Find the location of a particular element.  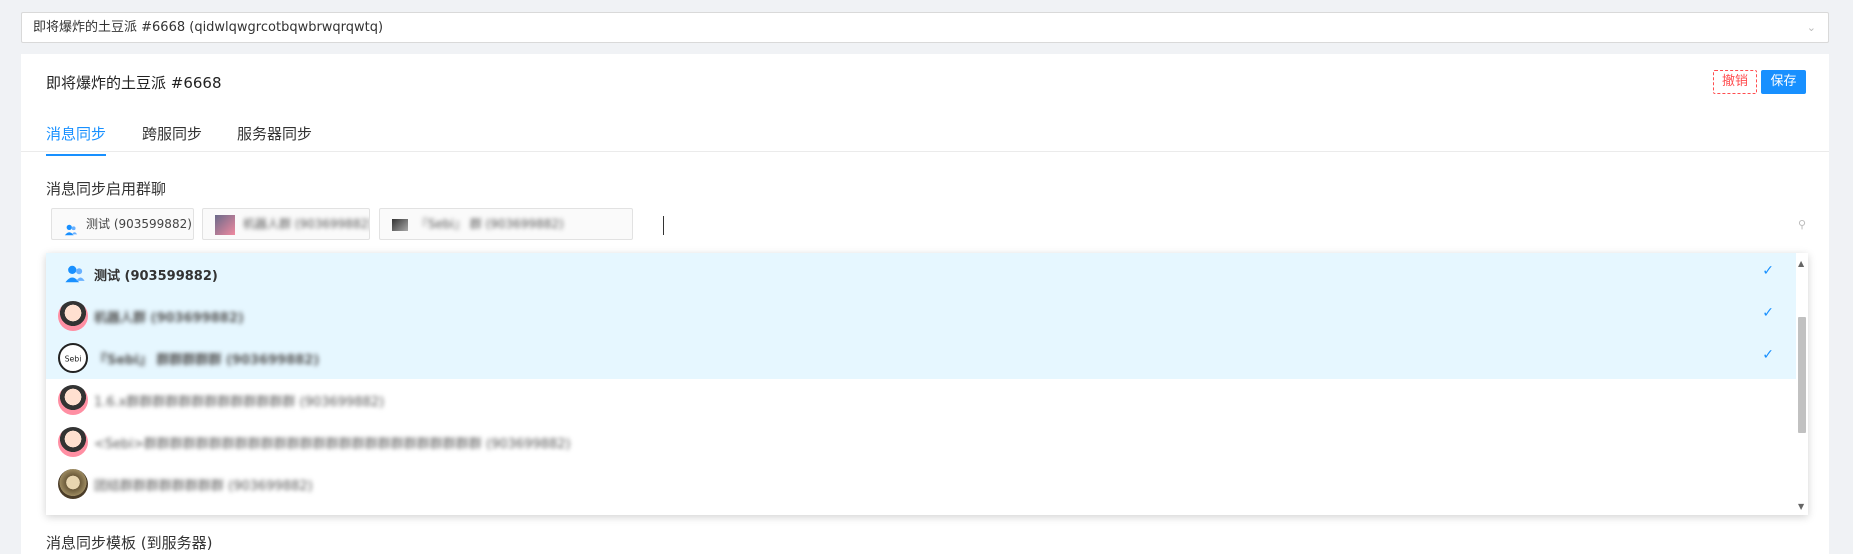

scroll-up-icon: ▲ is located at coordinates (1801, 263).